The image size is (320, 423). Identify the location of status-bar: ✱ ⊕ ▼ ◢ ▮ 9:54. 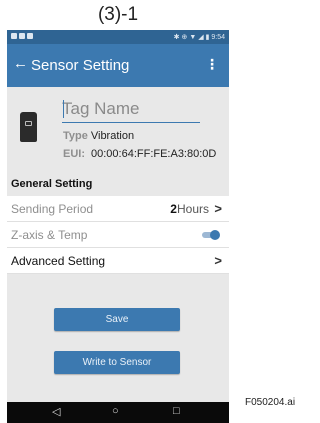
(118, 37).